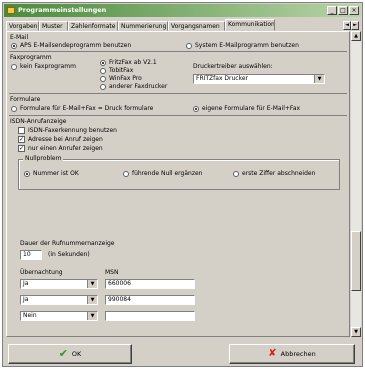 The image size is (365, 369). Describe the element at coordinates (121, 70) in the screenshot. I see `fax-tobit-label: TobitFax` at that location.